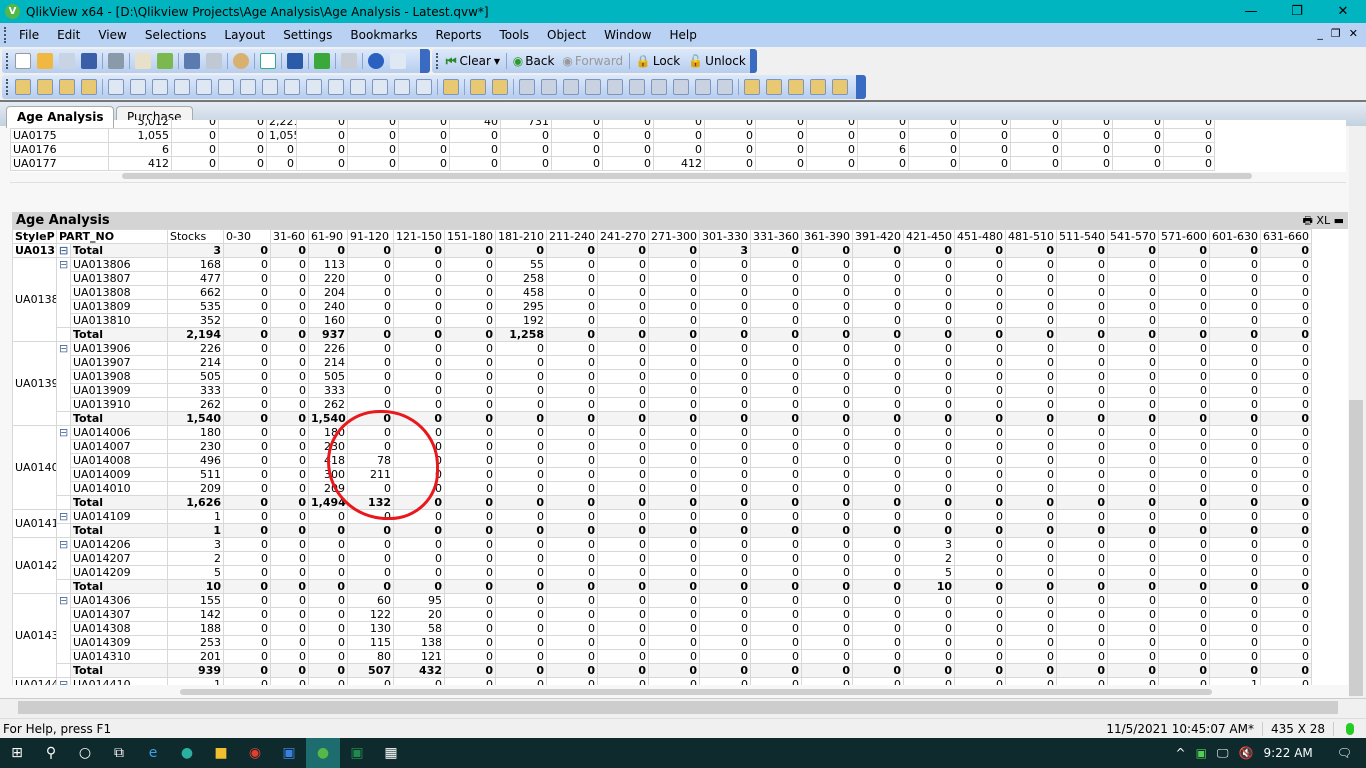  Describe the element at coordinates (1031, 236) in the screenshot. I see `column-header: 481-510` at that location.